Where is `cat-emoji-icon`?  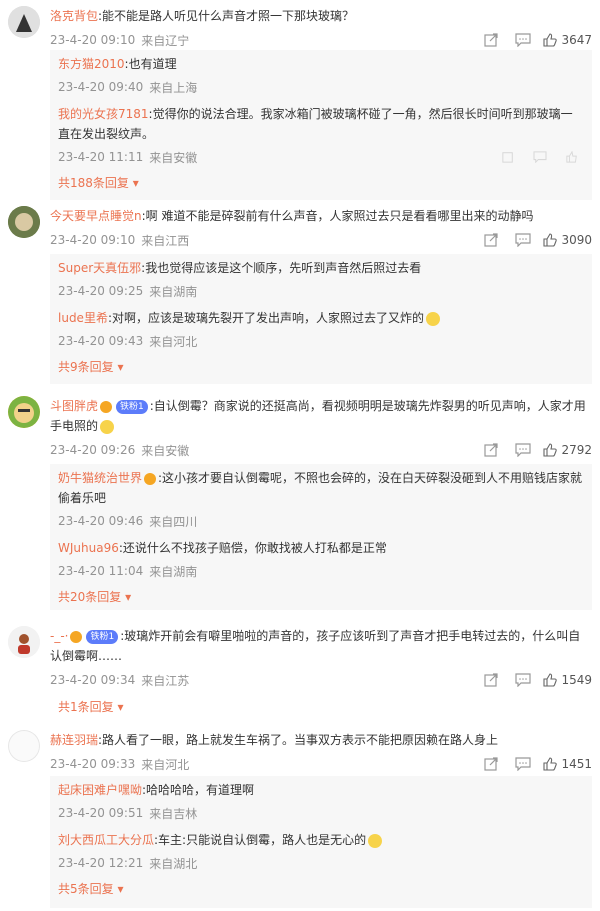 cat-emoji-icon is located at coordinates (375, 840).